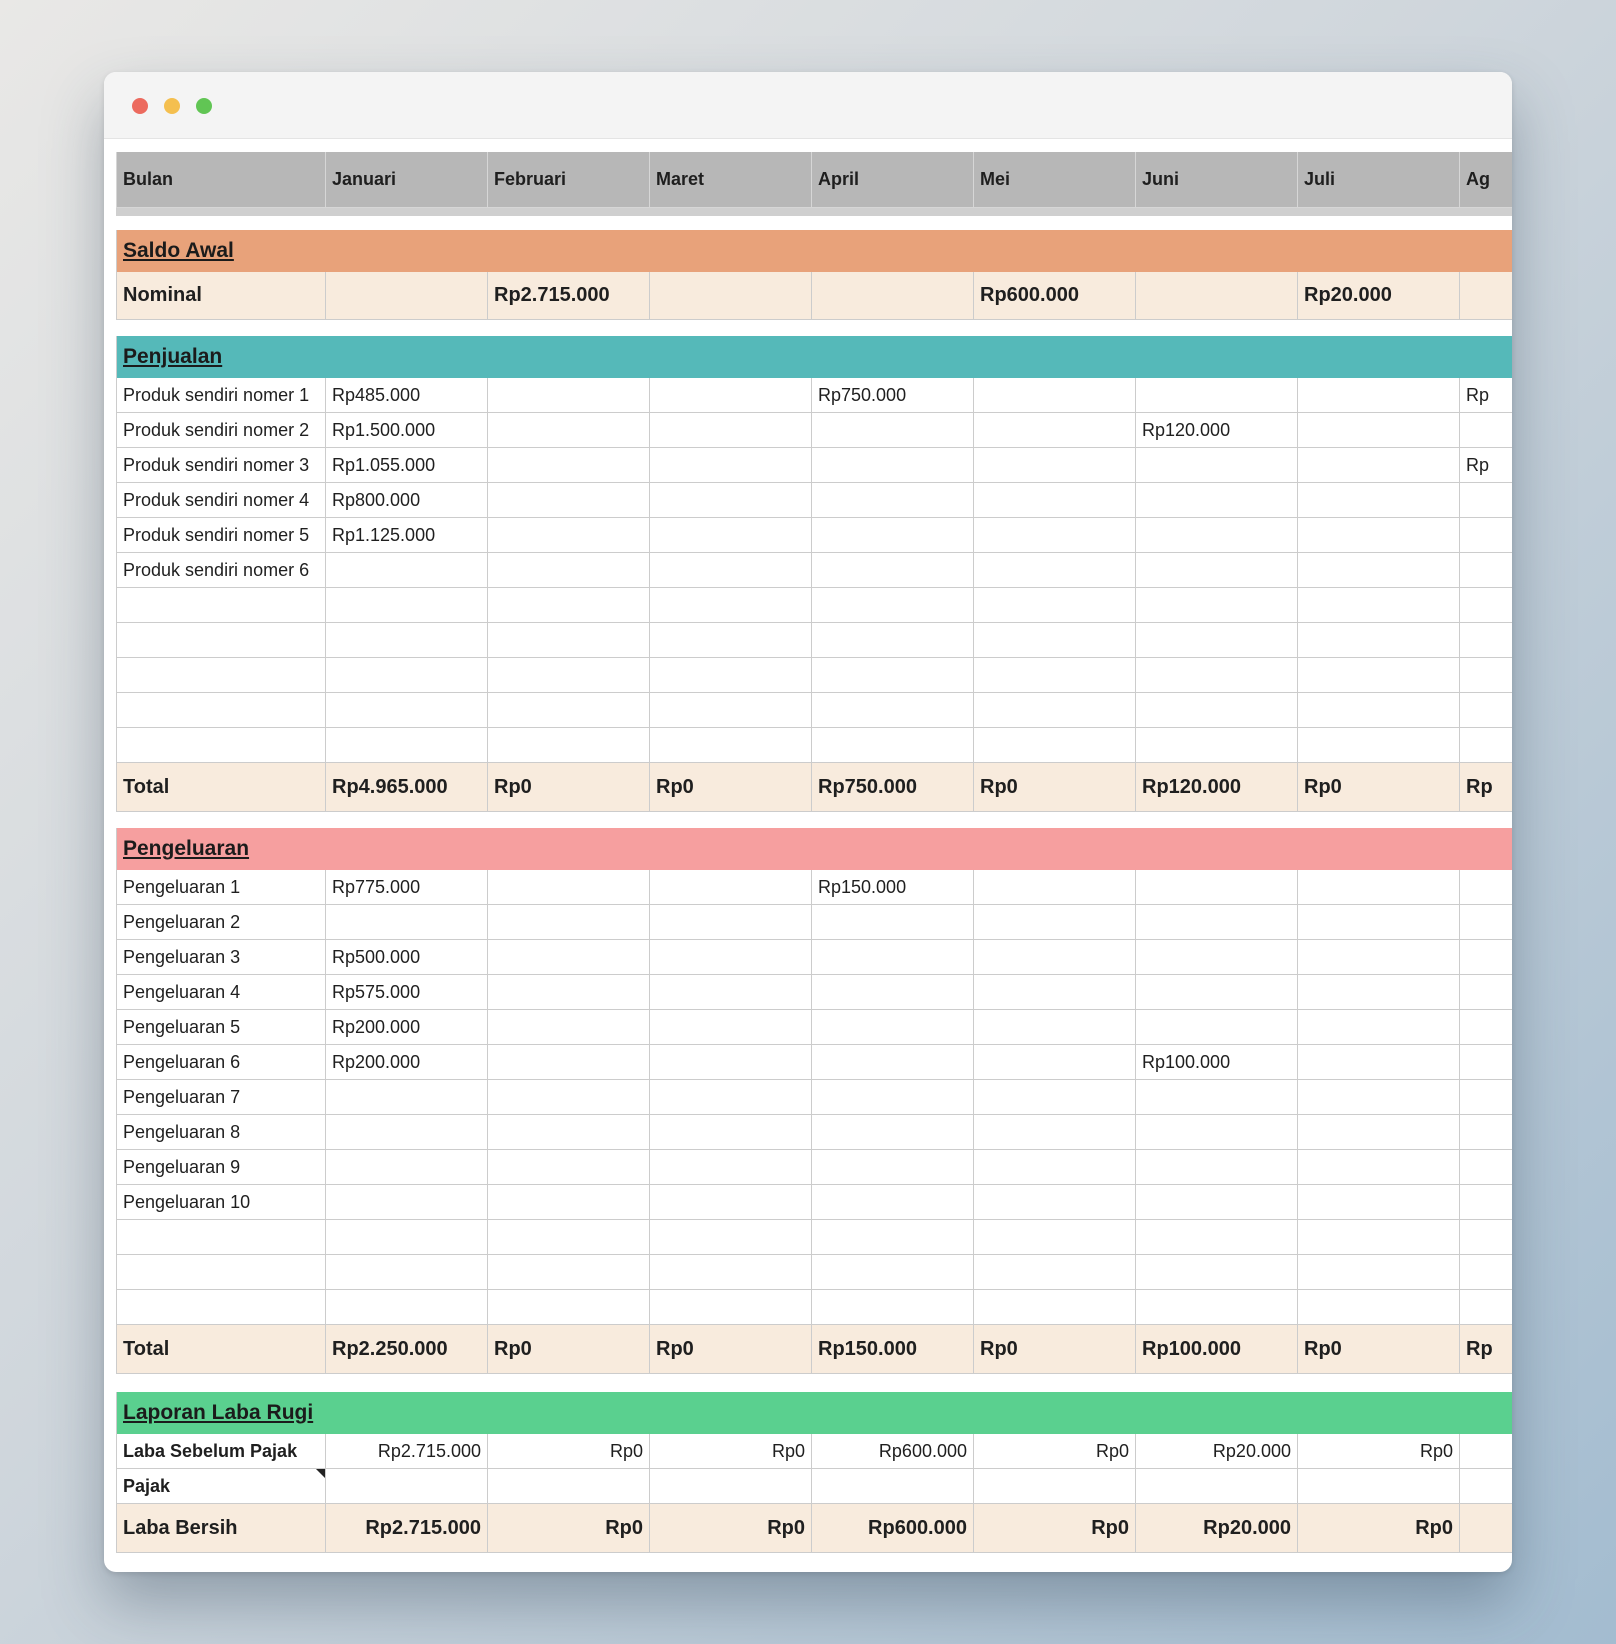 Image resolution: width=1616 pixels, height=1644 pixels. What do you see at coordinates (221, 957) in the screenshot?
I see `pengeluaran-item-label: Pengeluaran 3` at bounding box center [221, 957].